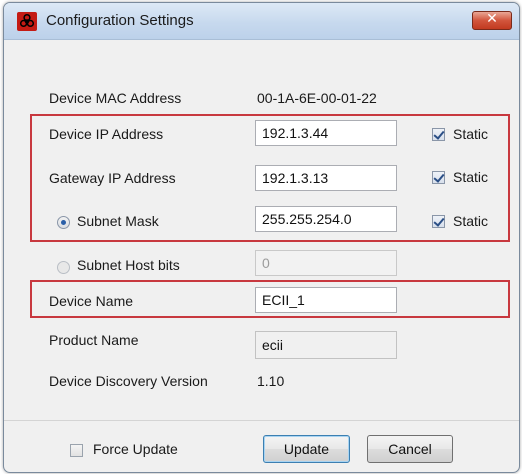  I want to click on product-name-field, so click(326, 345).